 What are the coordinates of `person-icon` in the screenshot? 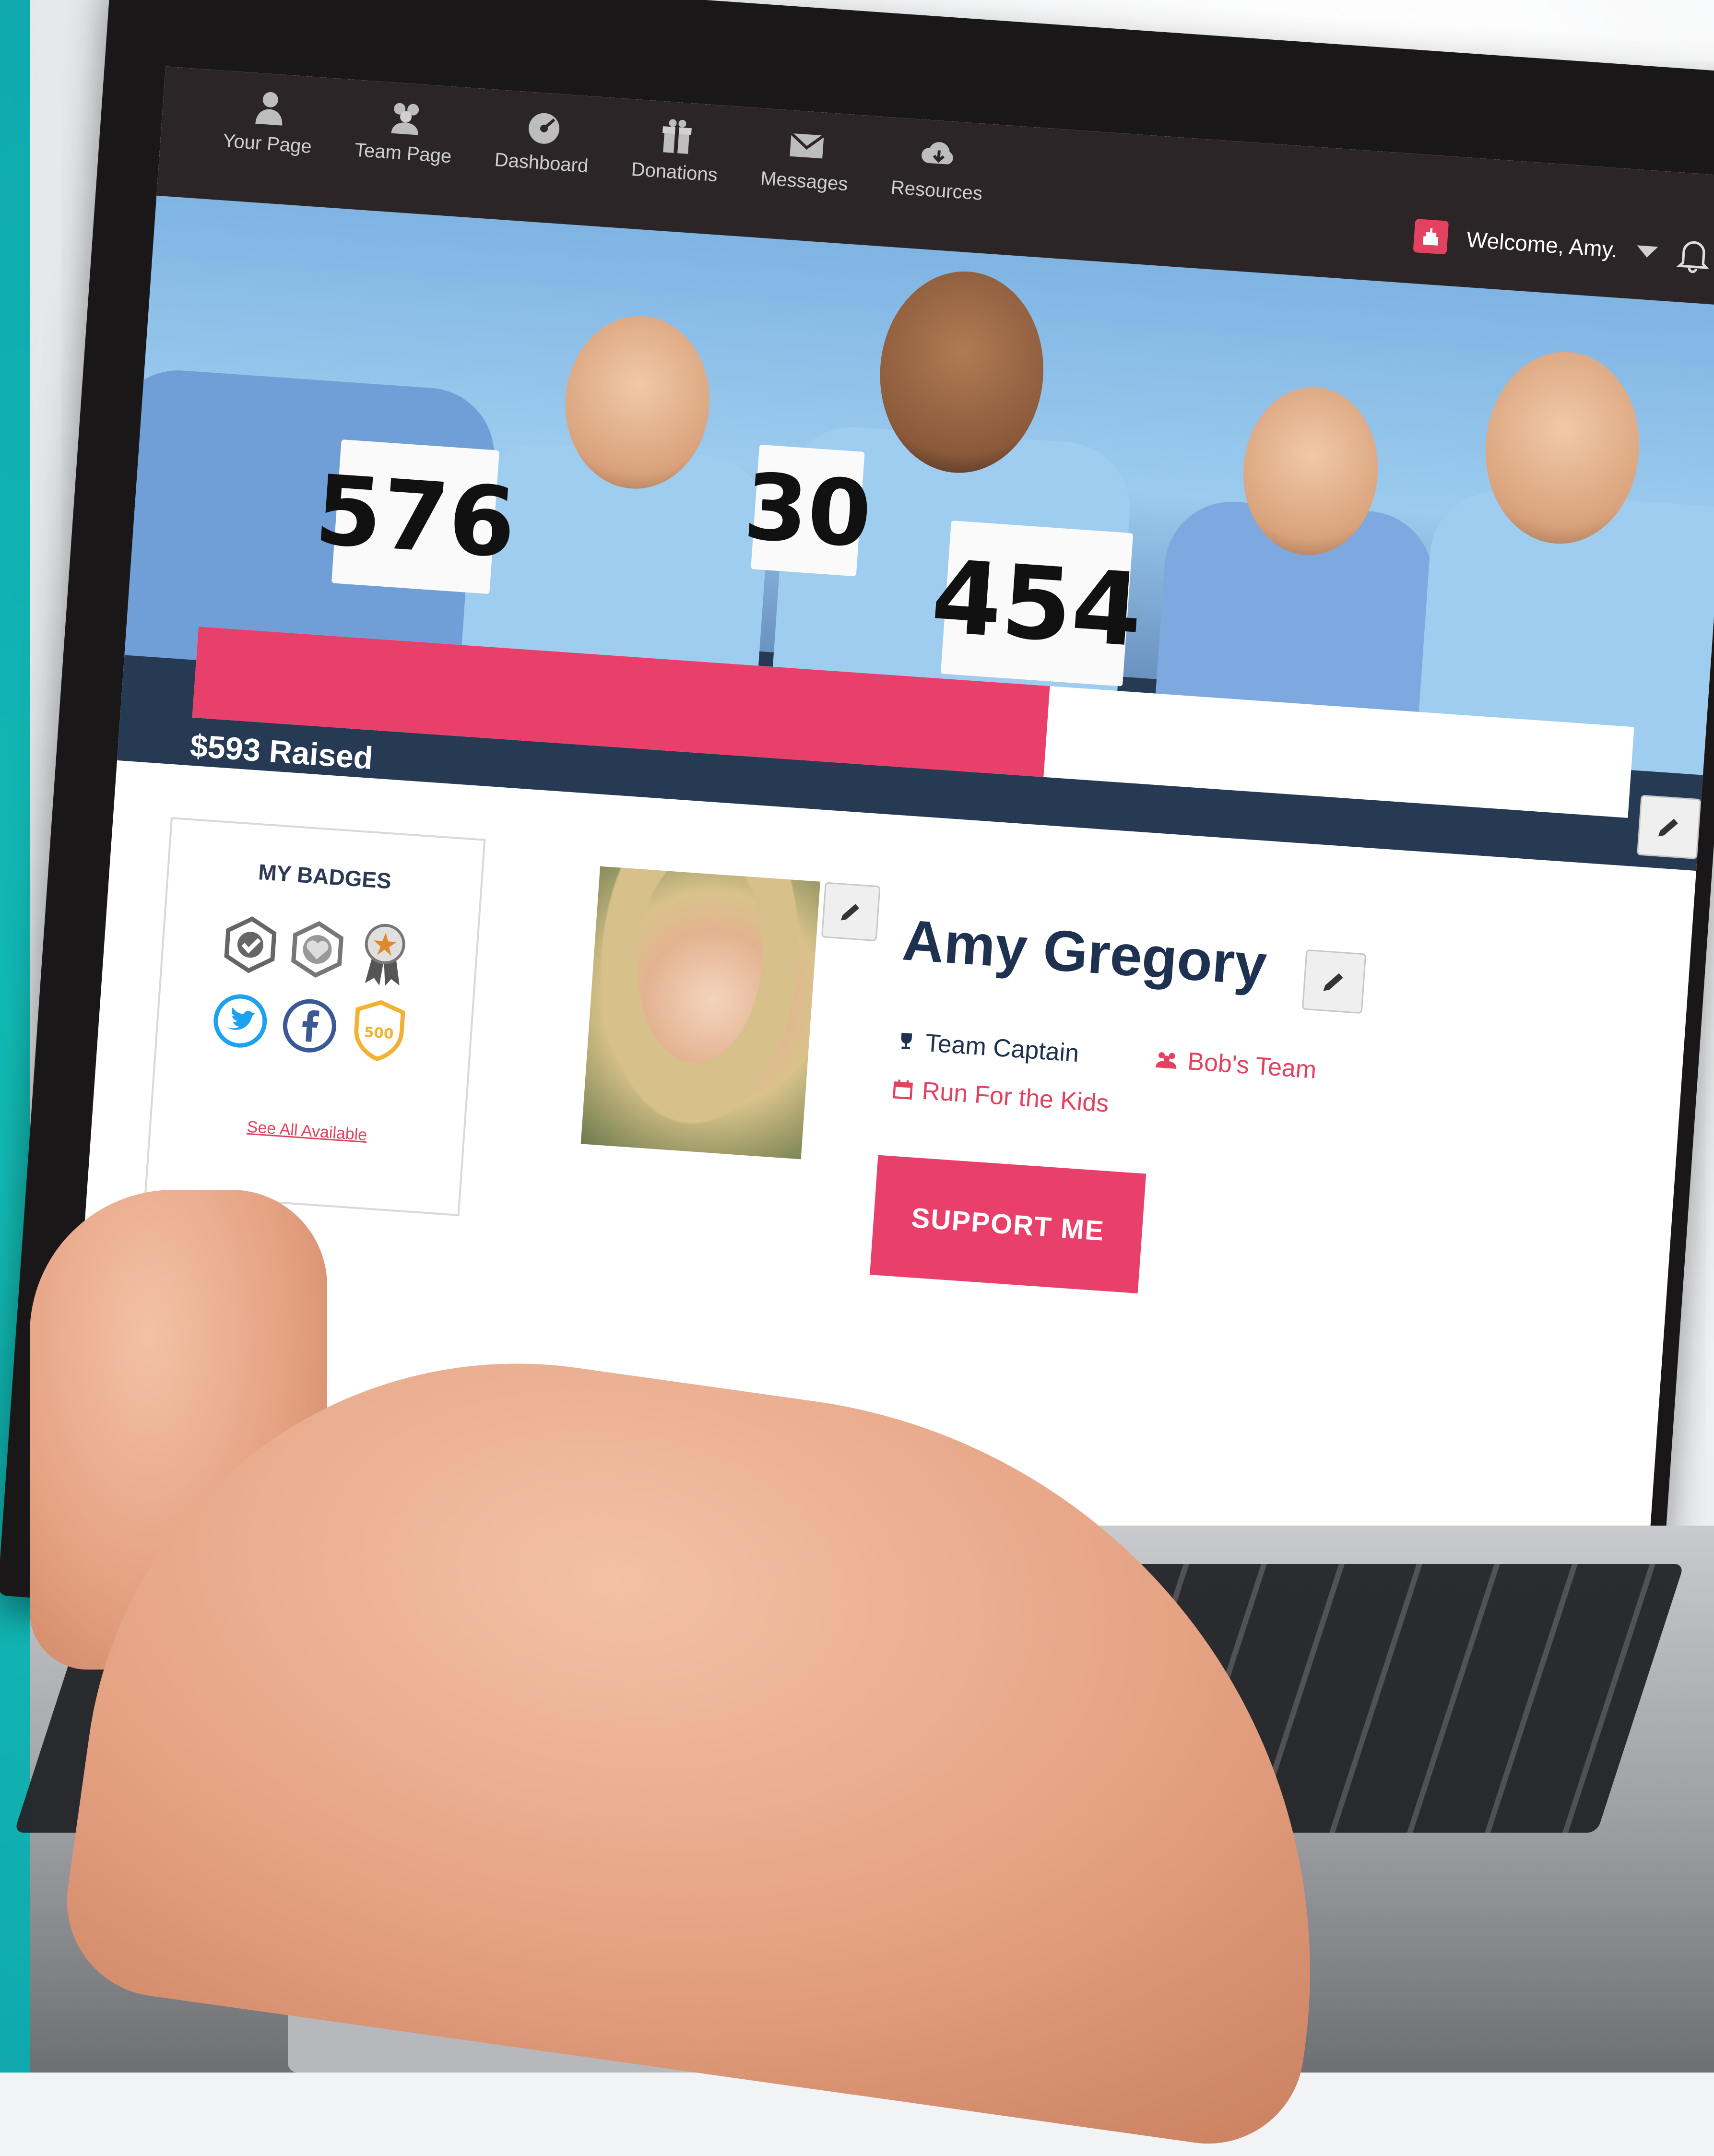 It's located at (269, 109).